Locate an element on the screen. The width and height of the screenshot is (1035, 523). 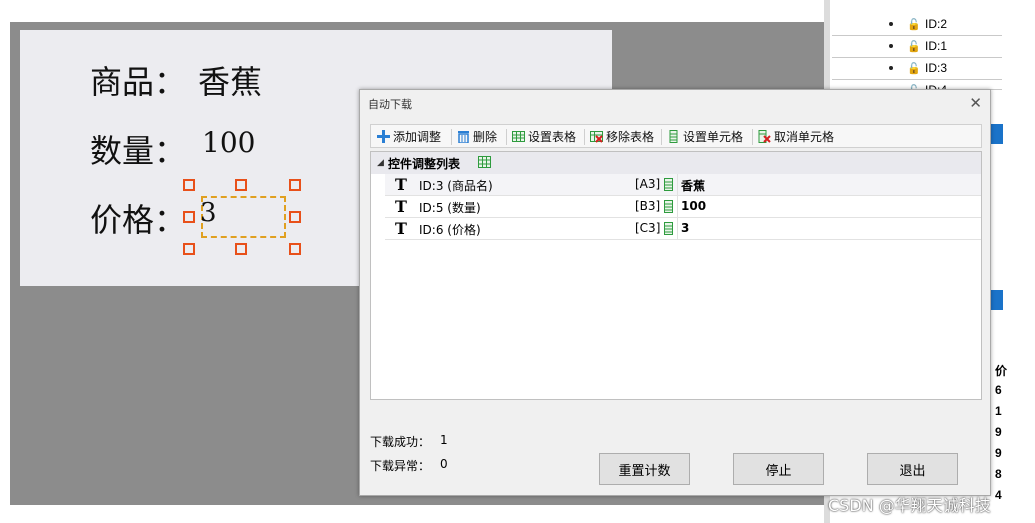
collapse-arrow-icon: ◢ is located at coordinates (380, 163).